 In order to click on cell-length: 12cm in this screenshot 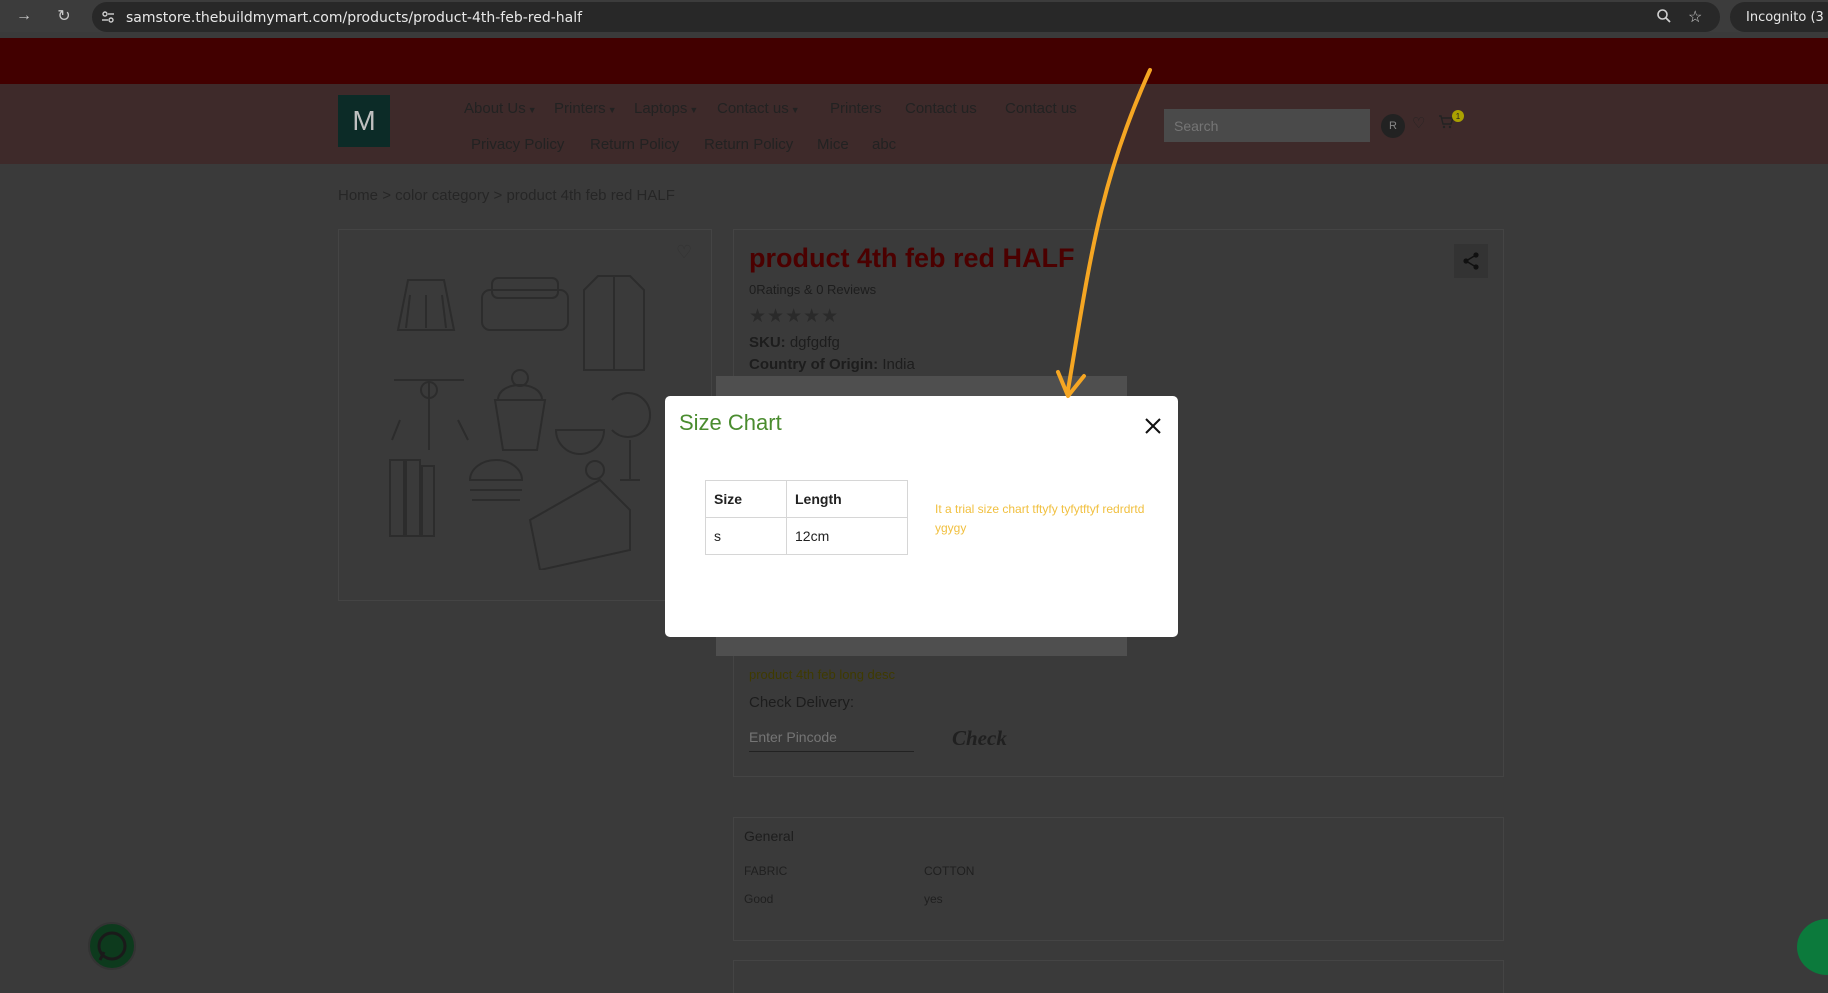, I will do `click(847, 536)`.